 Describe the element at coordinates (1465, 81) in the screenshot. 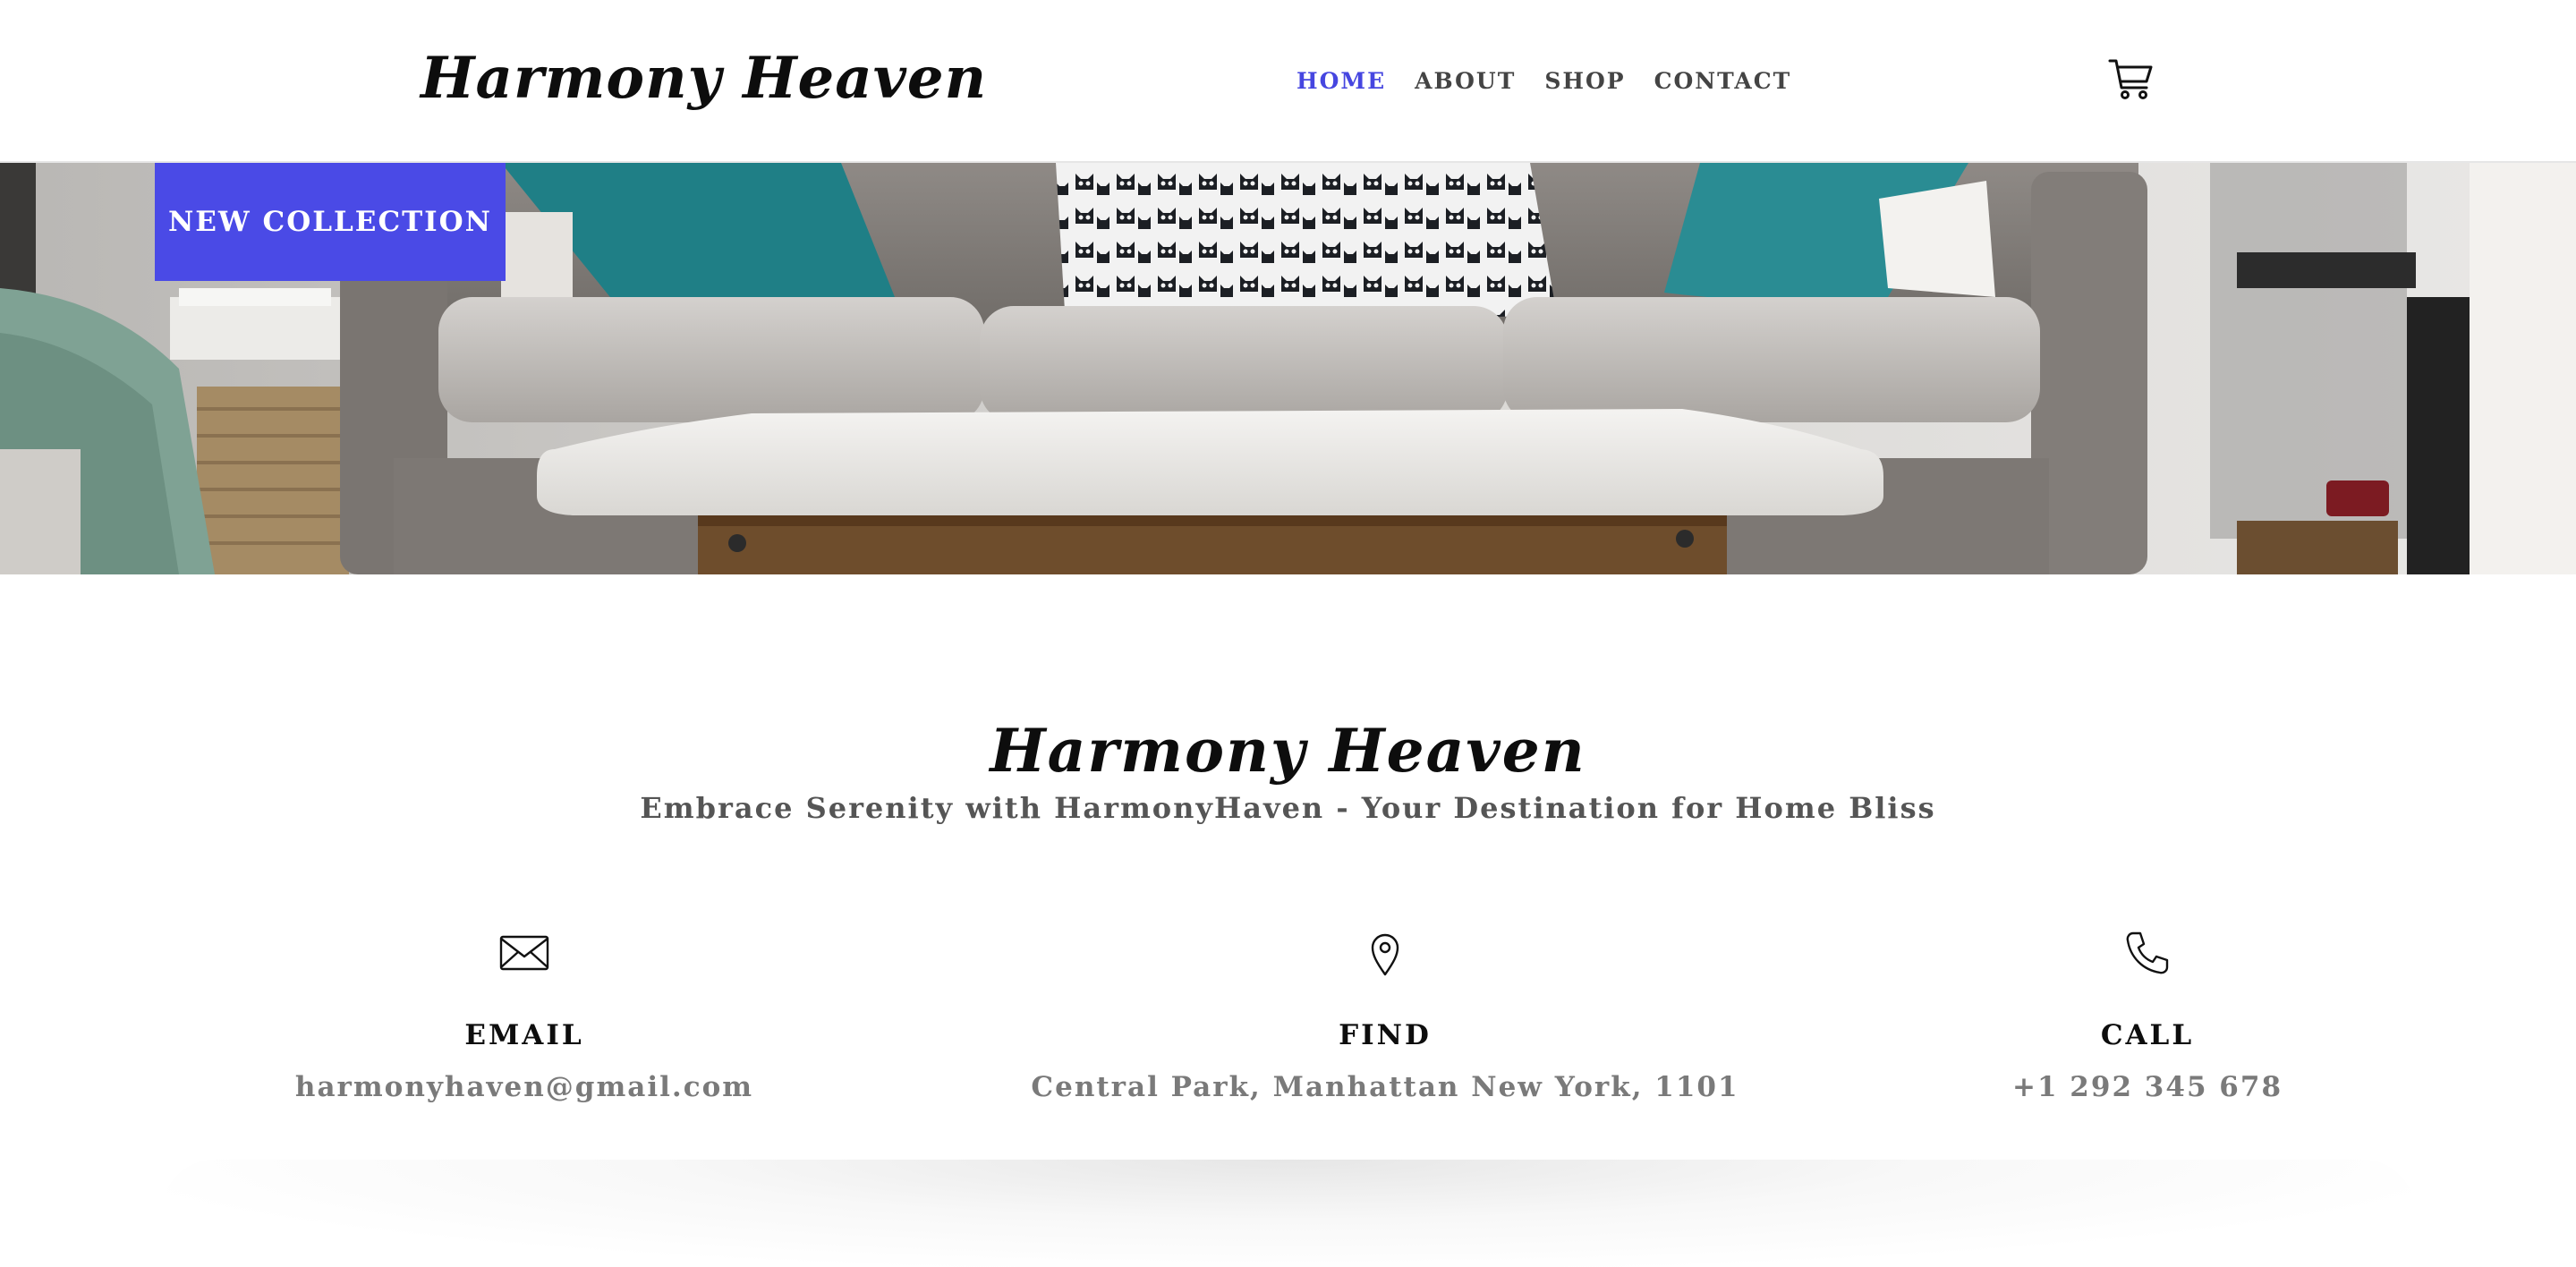

I see `nav-item-about: ABOUT` at that location.